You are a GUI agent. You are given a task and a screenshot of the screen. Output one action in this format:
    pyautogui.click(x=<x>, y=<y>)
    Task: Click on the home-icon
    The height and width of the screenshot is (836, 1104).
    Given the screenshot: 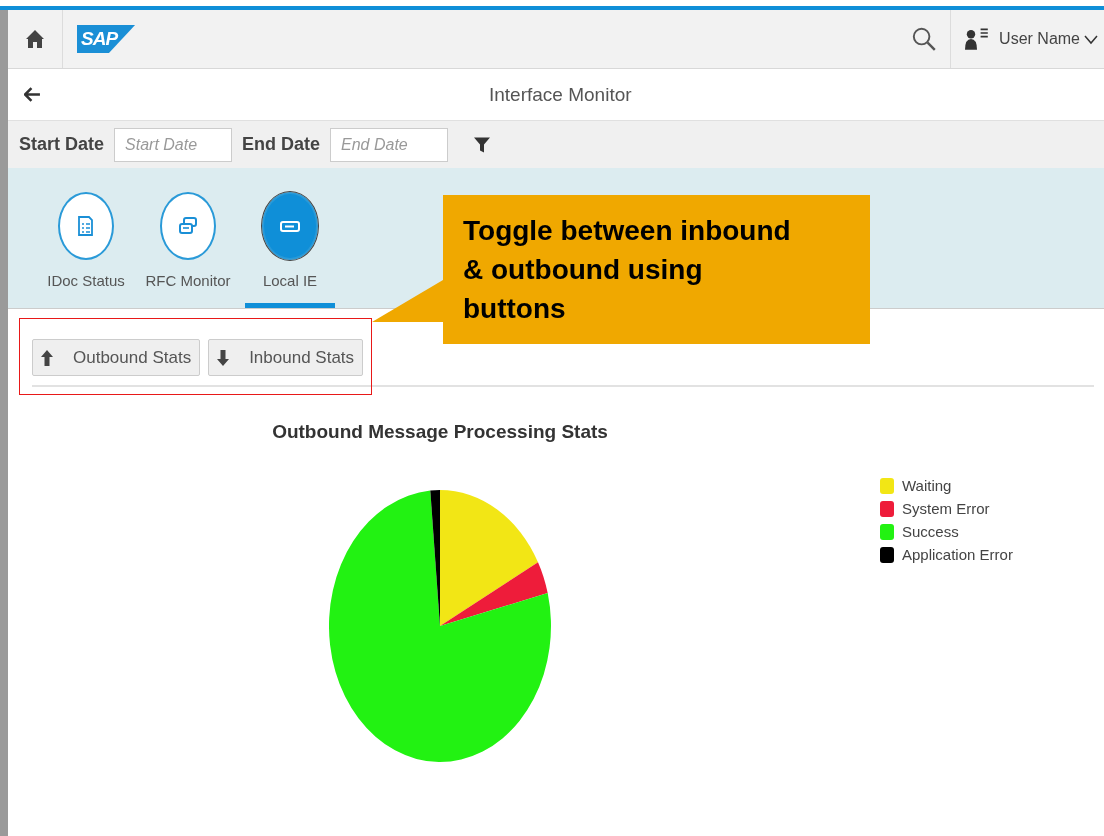 What is the action you would take?
    pyautogui.click(x=35, y=39)
    